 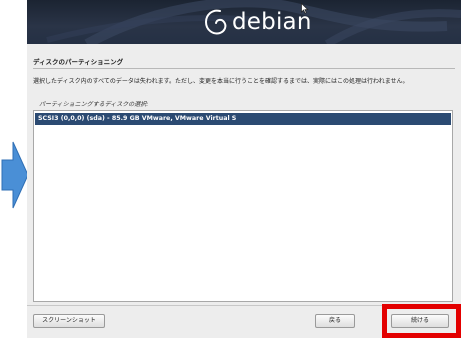 What do you see at coordinates (335, 321) in the screenshot?
I see `back-button: 戻る` at bounding box center [335, 321].